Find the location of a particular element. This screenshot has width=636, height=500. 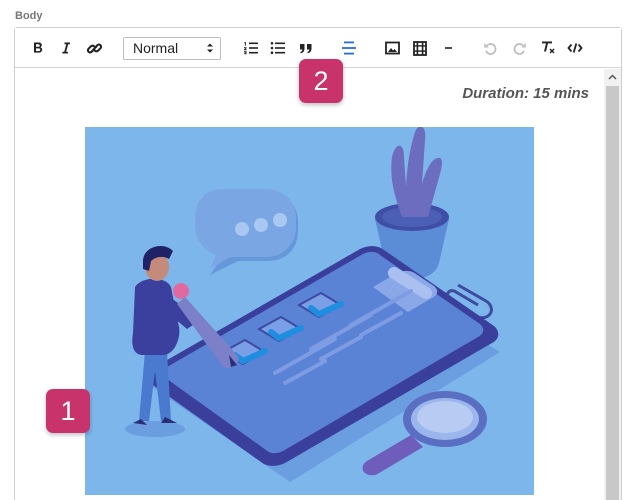

redo-icon is located at coordinates (519, 49).